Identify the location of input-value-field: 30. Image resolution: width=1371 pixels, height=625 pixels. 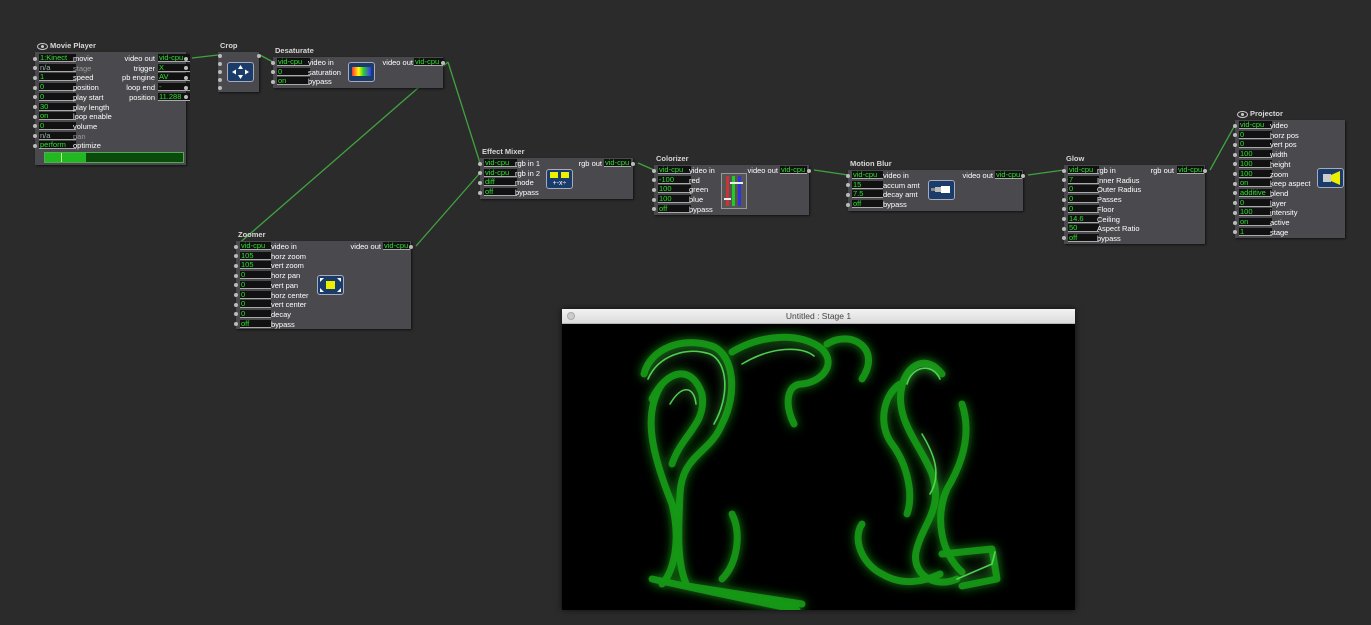
(57, 106).